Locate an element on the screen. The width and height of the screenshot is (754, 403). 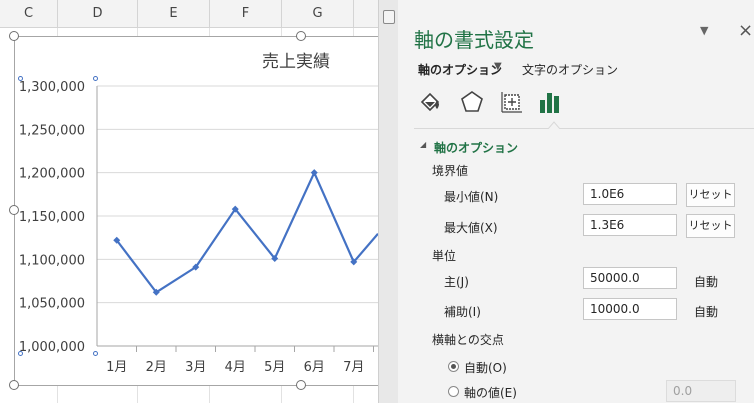
y-tick-label: 1,050,000 is located at coordinates (52, 304).